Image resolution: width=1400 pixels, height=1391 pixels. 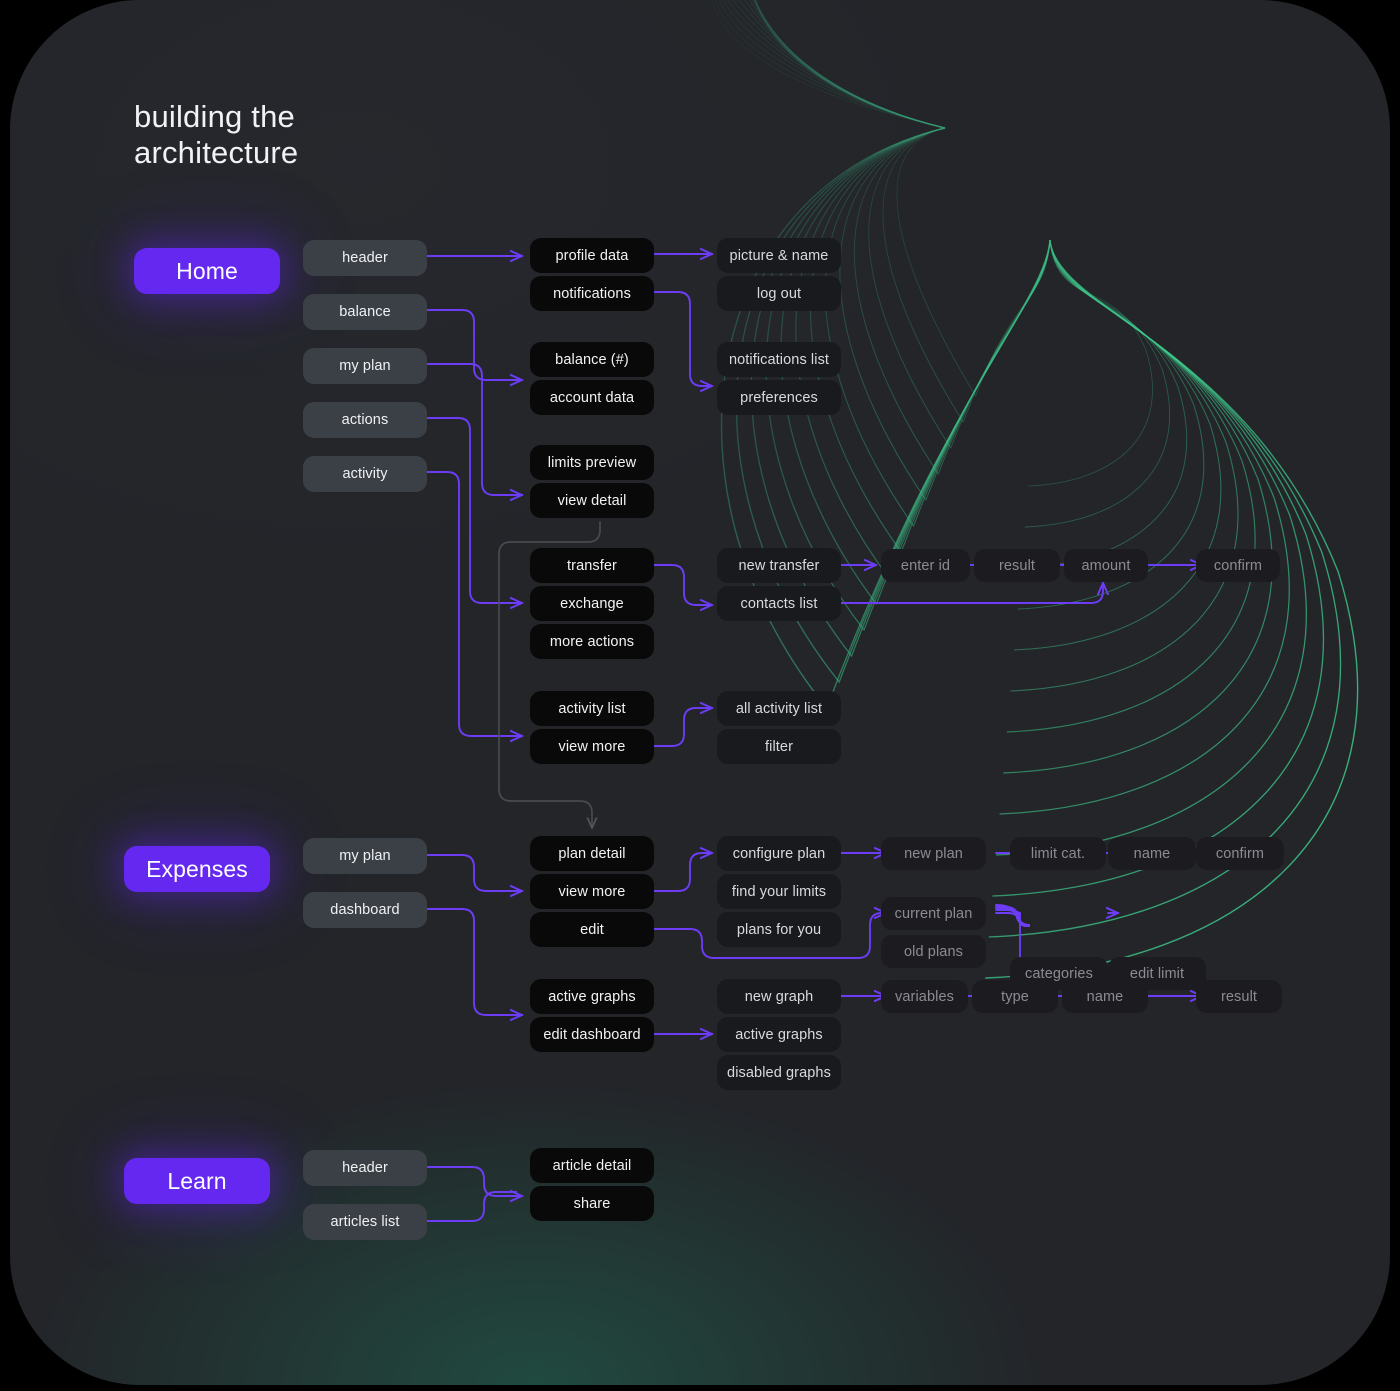 What do you see at coordinates (1106, 565) in the screenshot?
I see `node-amount: amount` at bounding box center [1106, 565].